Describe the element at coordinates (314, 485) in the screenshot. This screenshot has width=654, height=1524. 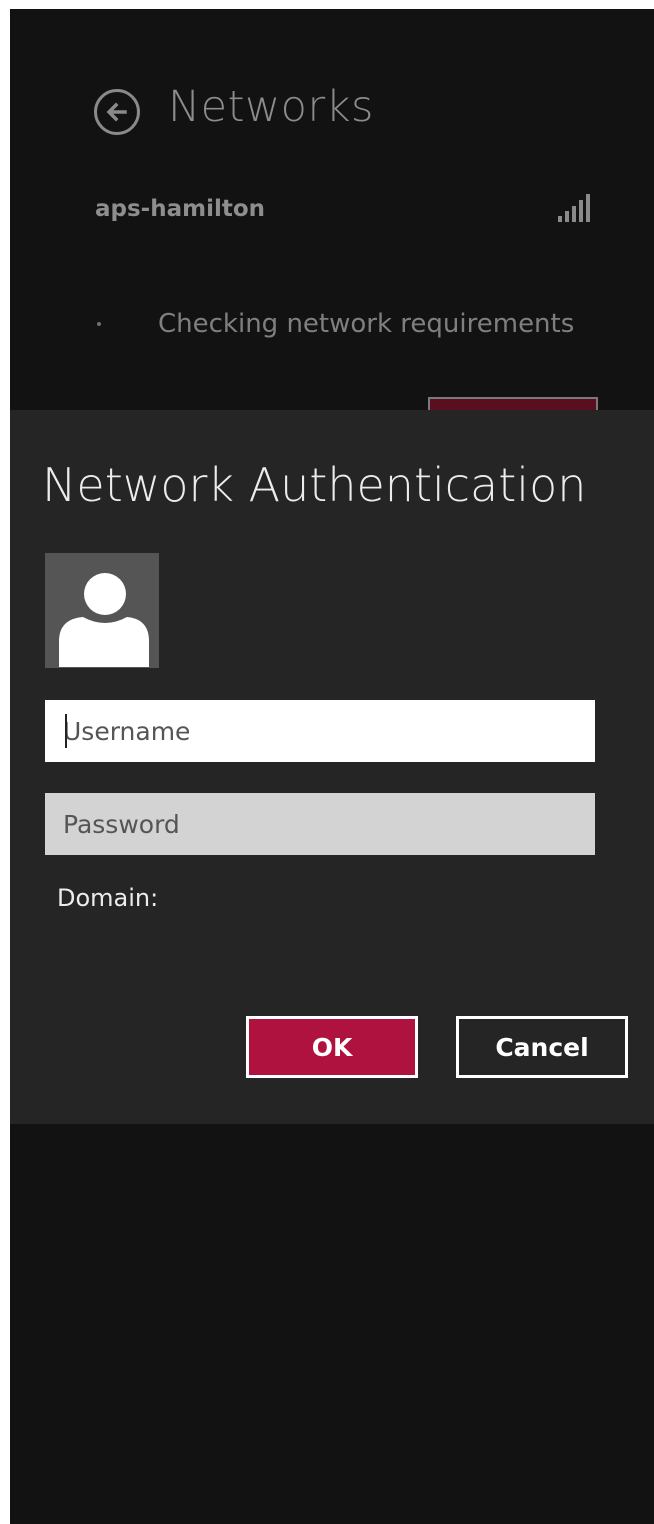
I see `dialog-title: Network Authentication` at that location.